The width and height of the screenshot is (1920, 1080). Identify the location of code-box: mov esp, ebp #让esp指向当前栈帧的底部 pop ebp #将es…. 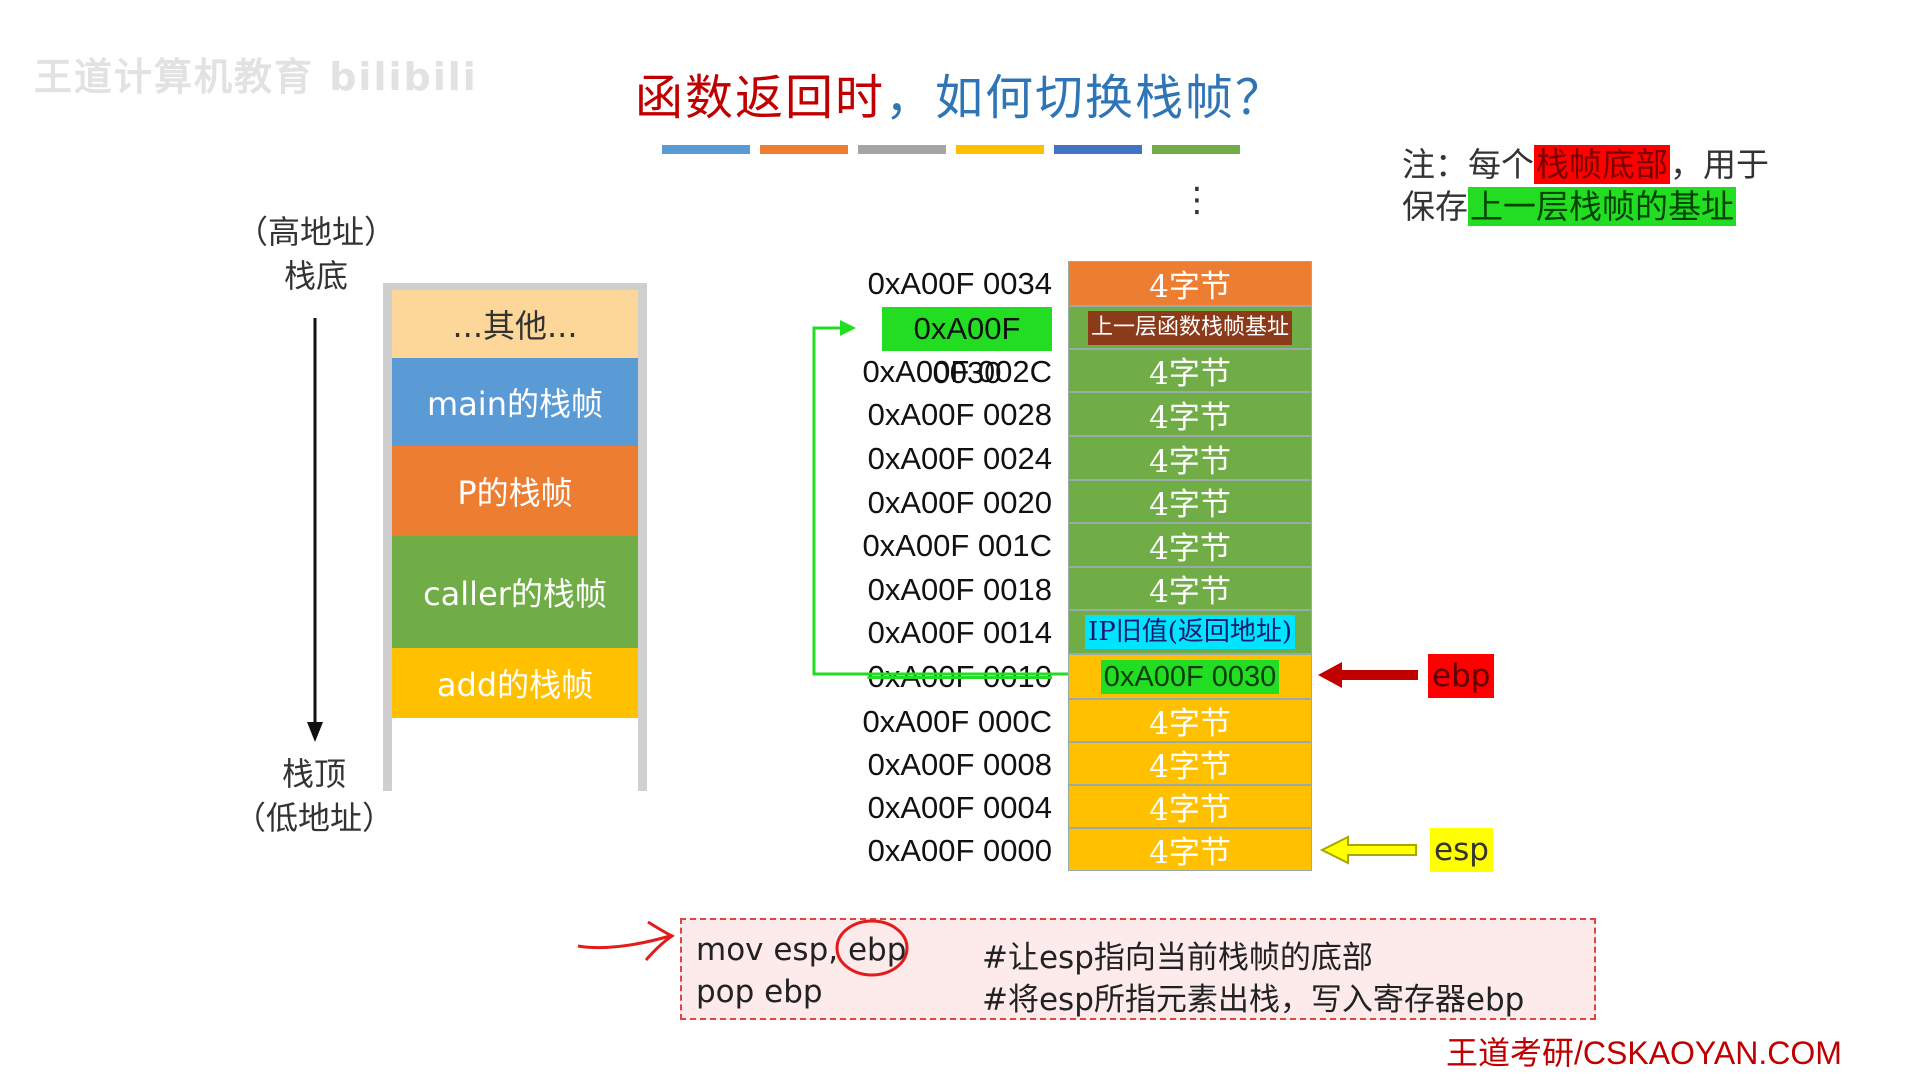
(1138, 969).